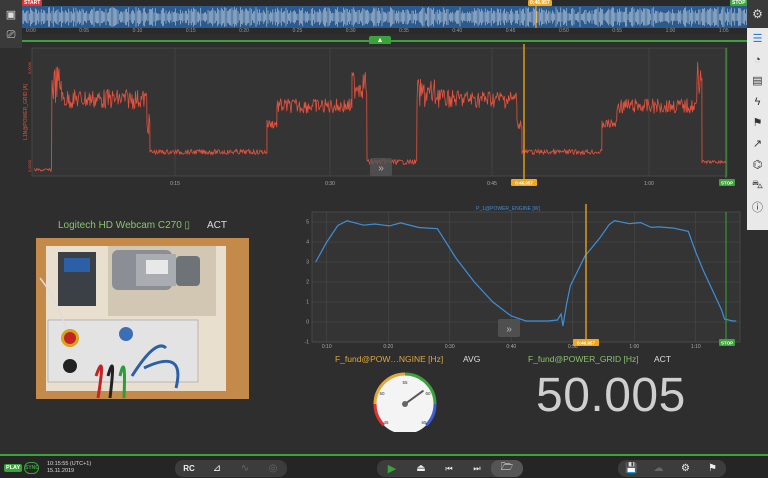  I want to click on clock-date: 15.11.2019, so click(61, 471).